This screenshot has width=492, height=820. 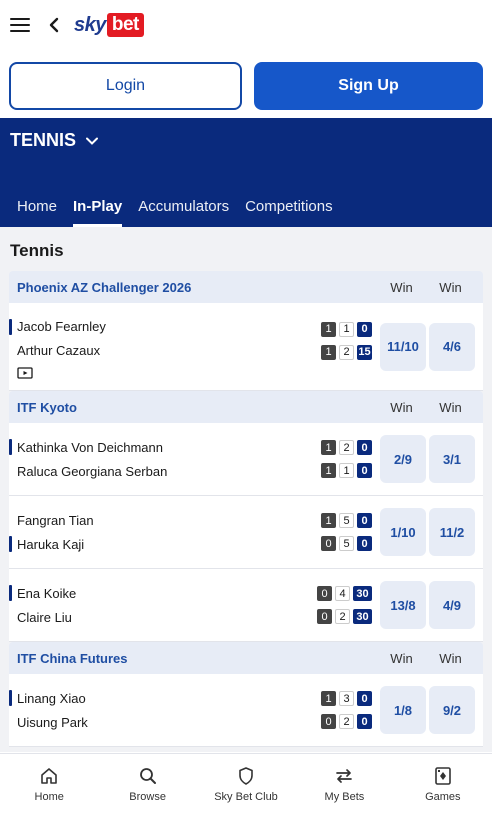 I want to click on sport-title: TENNIS, so click(x=43, y=140).